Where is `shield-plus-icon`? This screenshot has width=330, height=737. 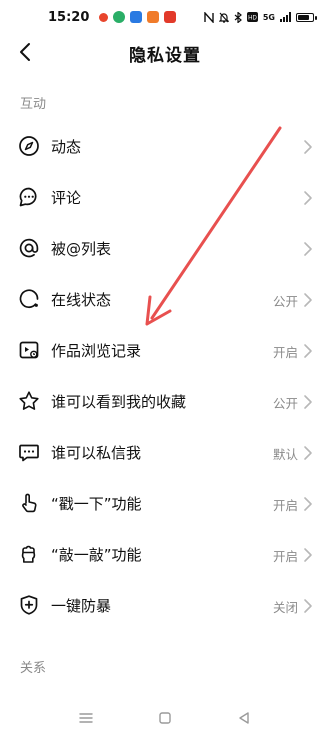
shield-plus-icon is located at coordinates (29, 605).